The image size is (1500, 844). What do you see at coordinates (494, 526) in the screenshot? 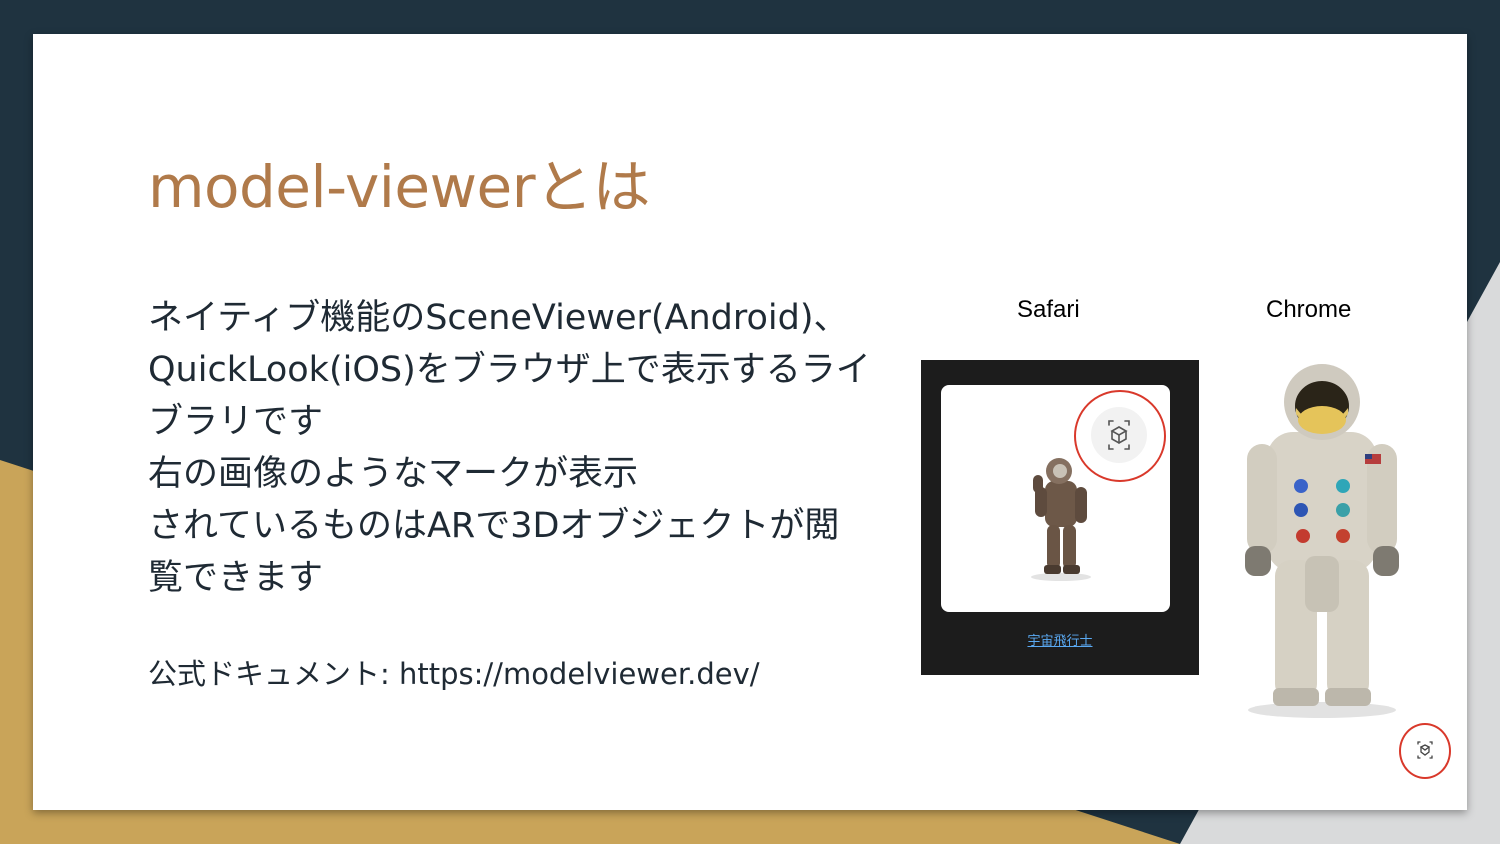
I see `body-line: されているものはARで3Dオブジェクトが閲` at bounding box center [494, 526].